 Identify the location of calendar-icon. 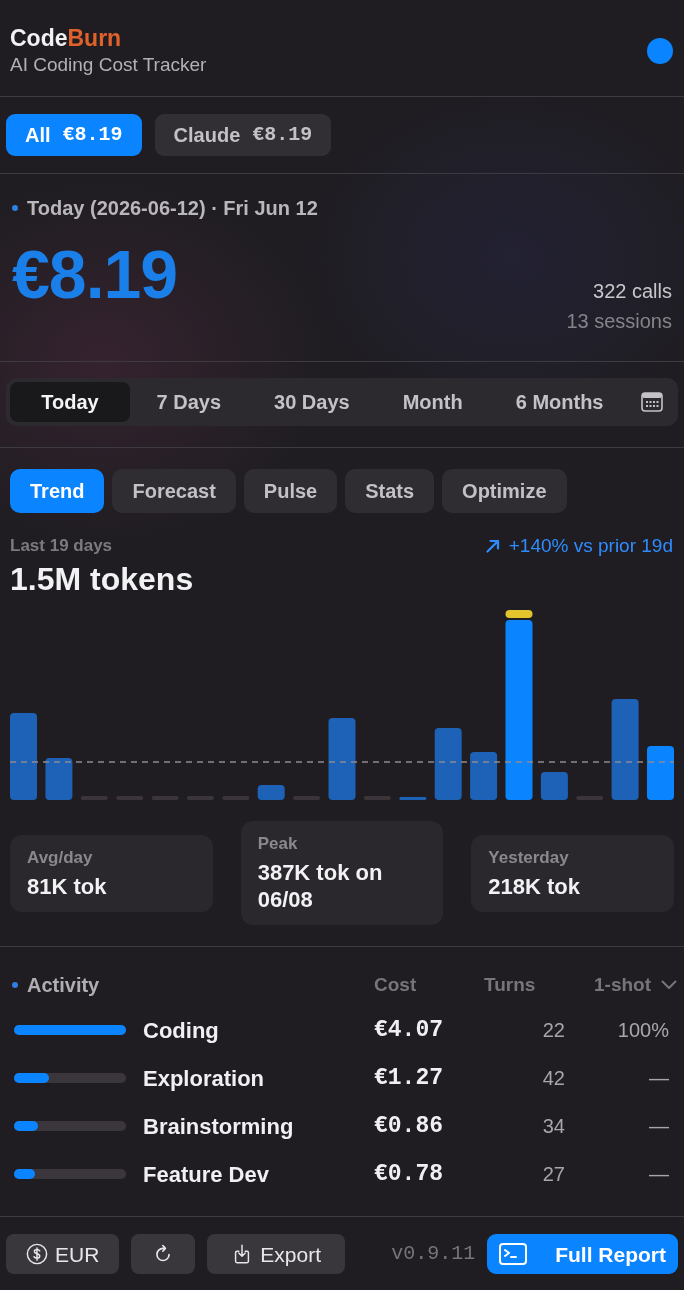
(652, 402).